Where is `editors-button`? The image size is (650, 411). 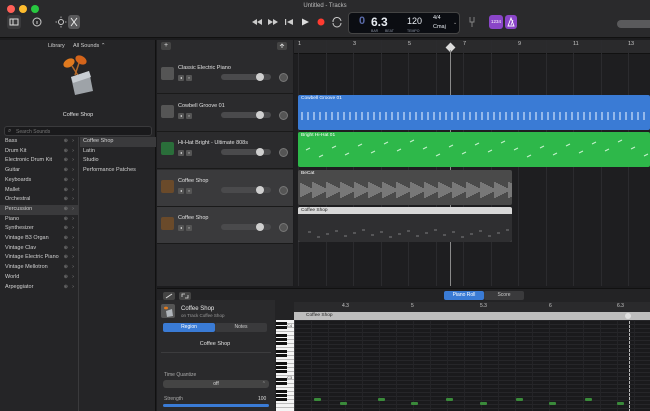 editors-button is located at coordinates (74, 22).